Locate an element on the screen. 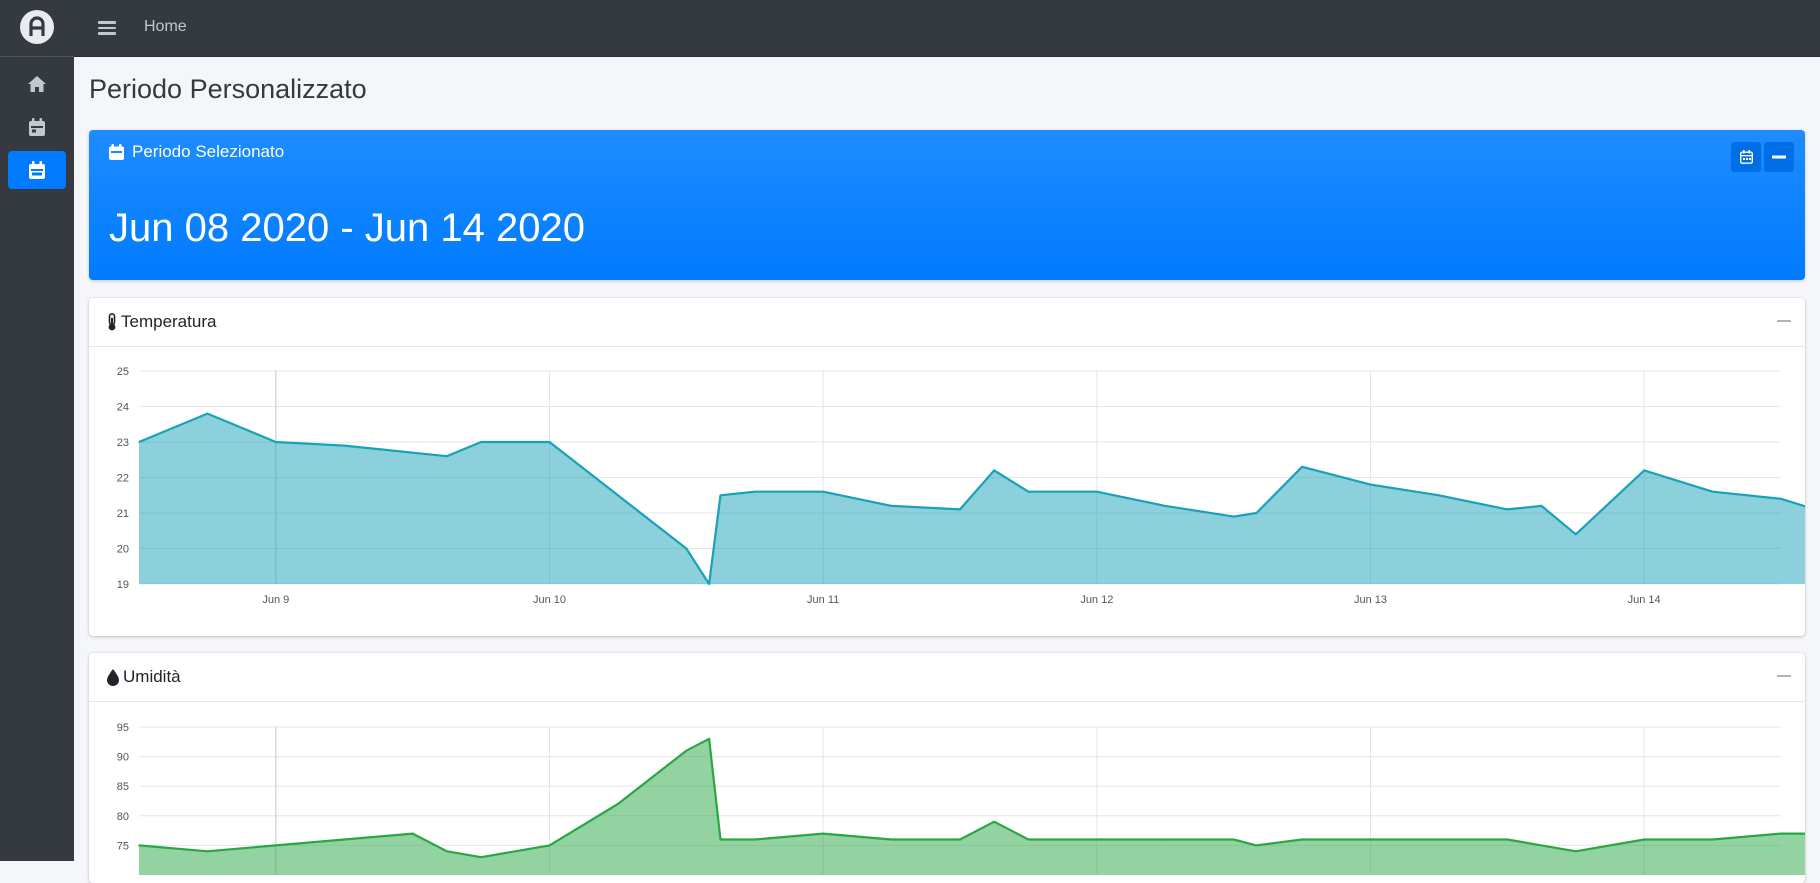 This screenshot has height=883, width=1820. minus-icon is located at coordinates (1779, 157).